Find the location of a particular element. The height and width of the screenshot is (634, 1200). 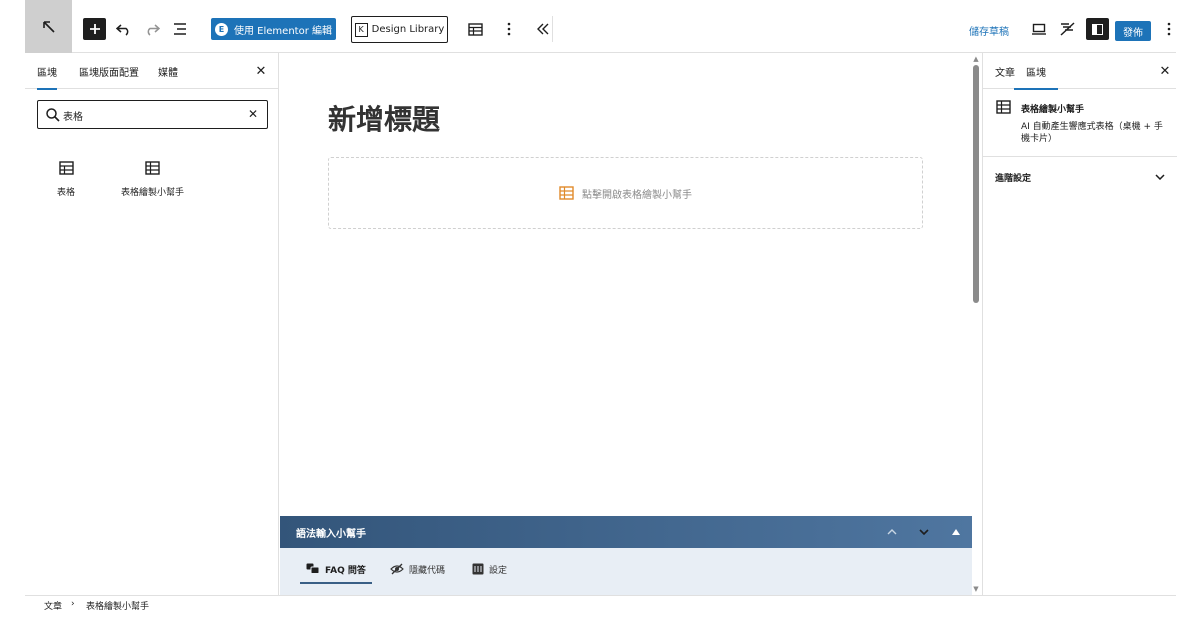

collapse-toolbar-button is located at coordinates (543, 29).